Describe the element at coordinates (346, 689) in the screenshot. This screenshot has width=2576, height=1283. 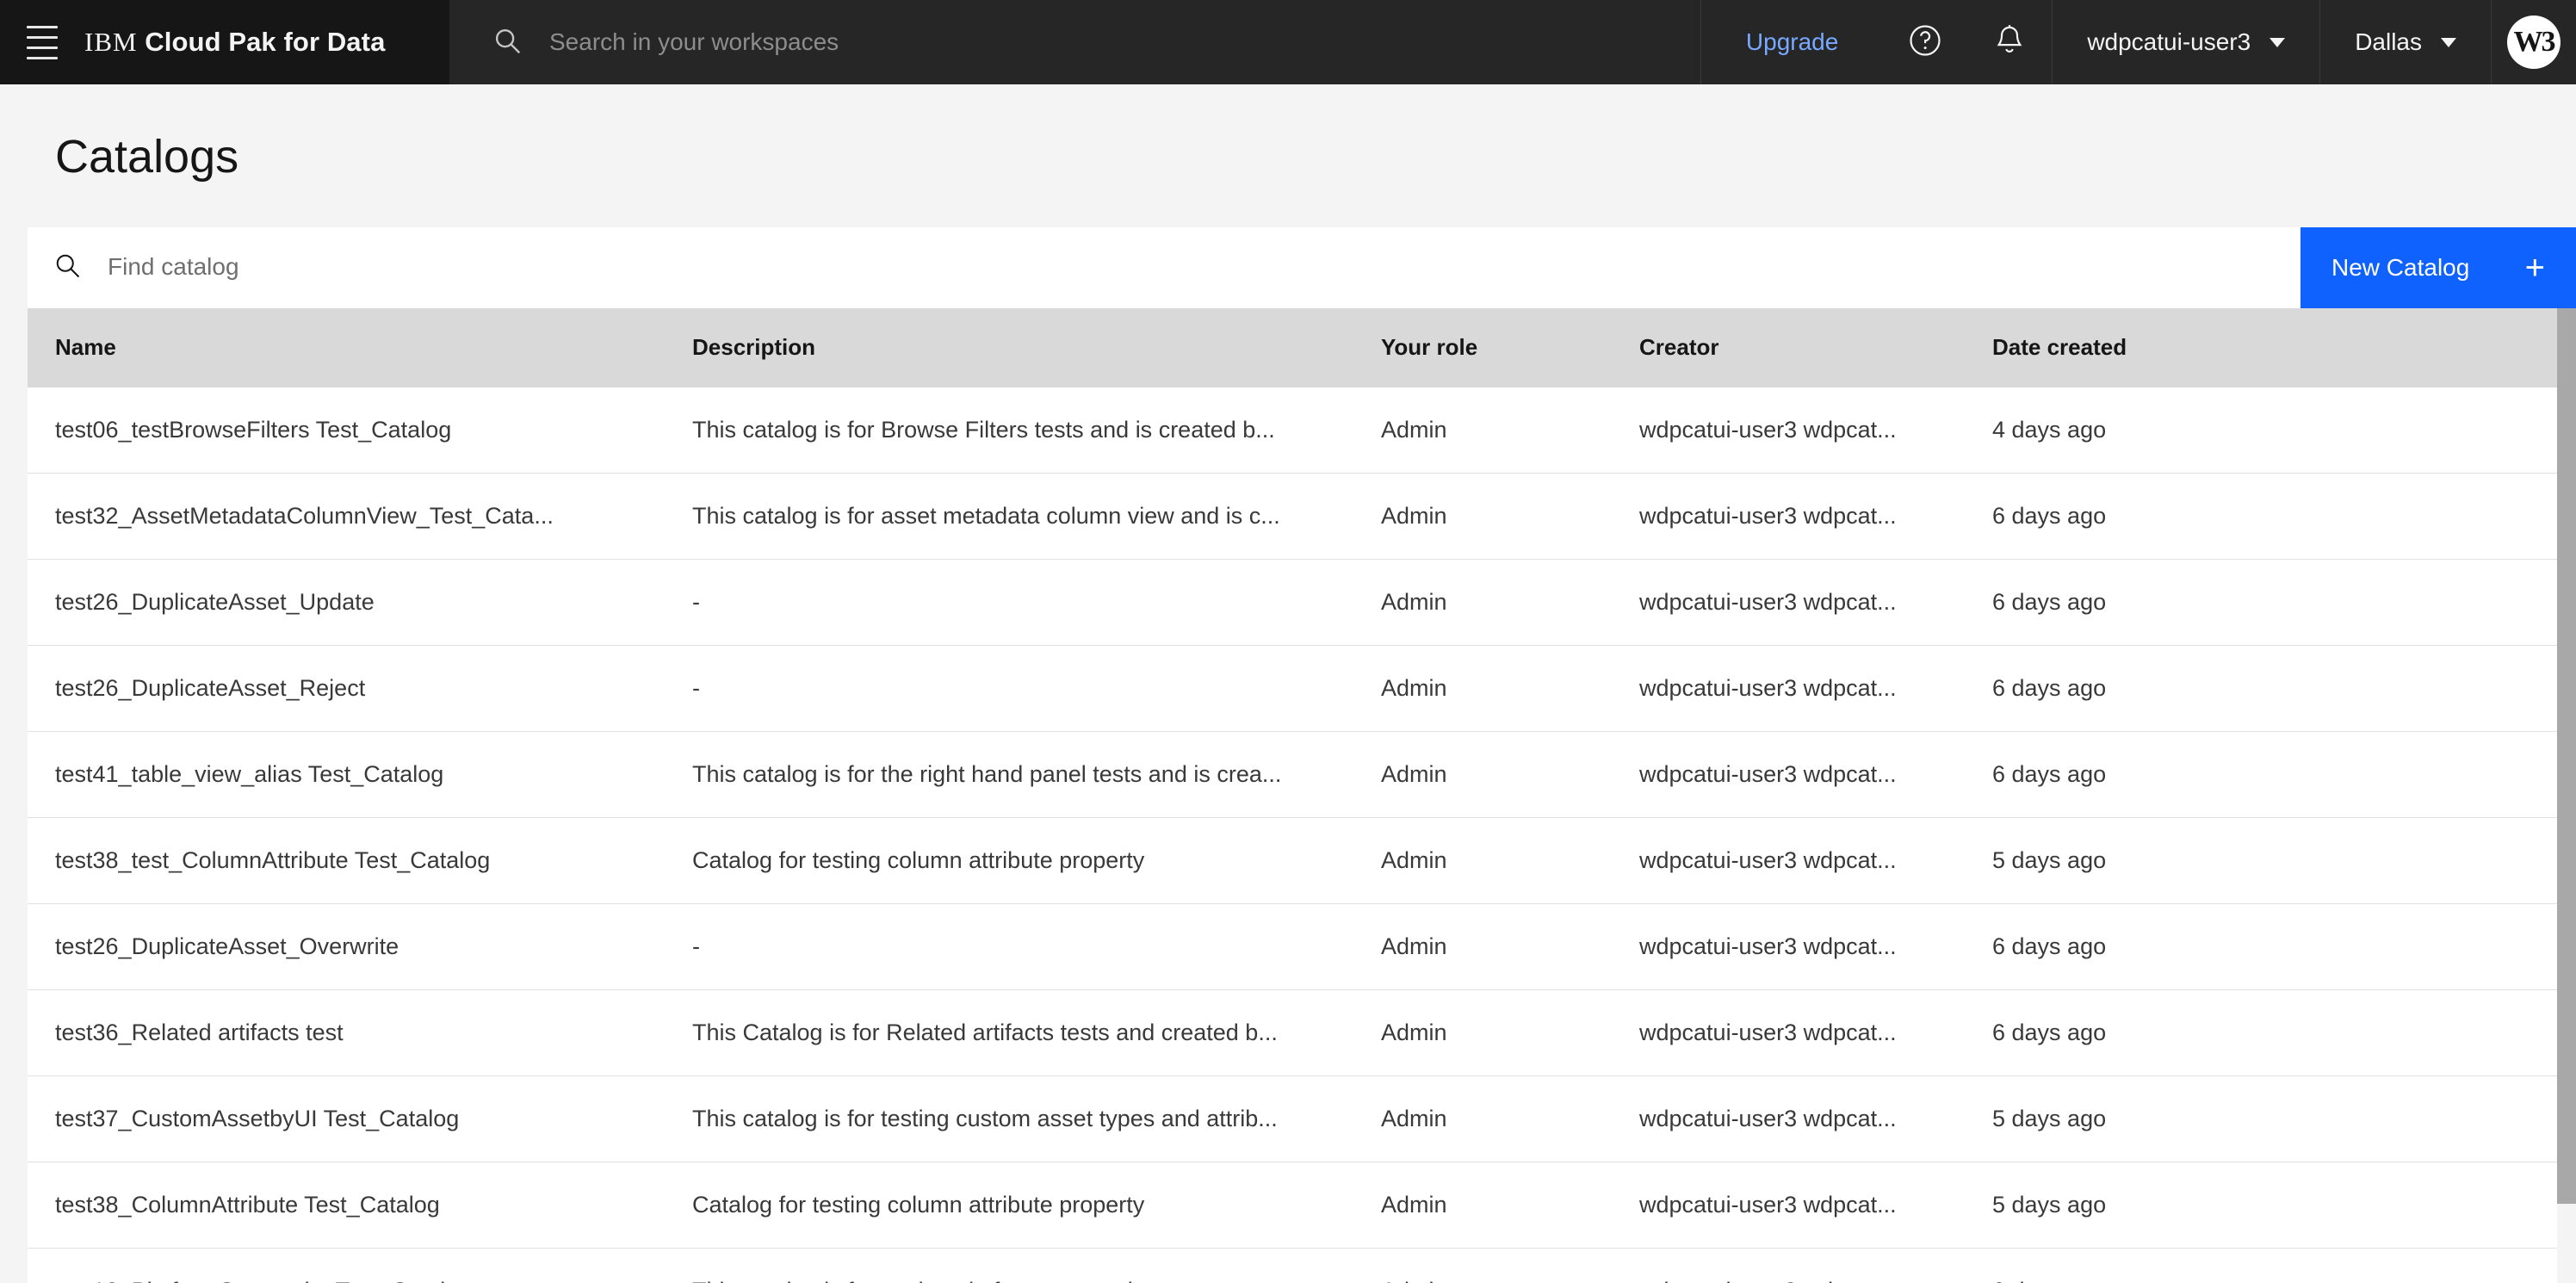
I see `cell-catalog-name: test26_DuplicateAsset_Reject` at that location.